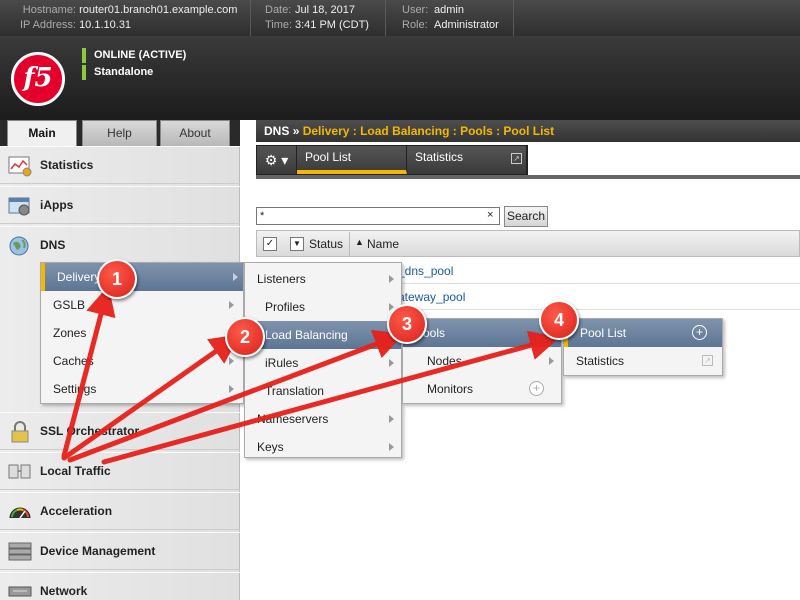 The width and height of the screenshot is (800, 600). What do you see at coordinates (142, 389) in the screenshot?
I see `menu-item-settings: Settings` at bounding box center [142, 389].